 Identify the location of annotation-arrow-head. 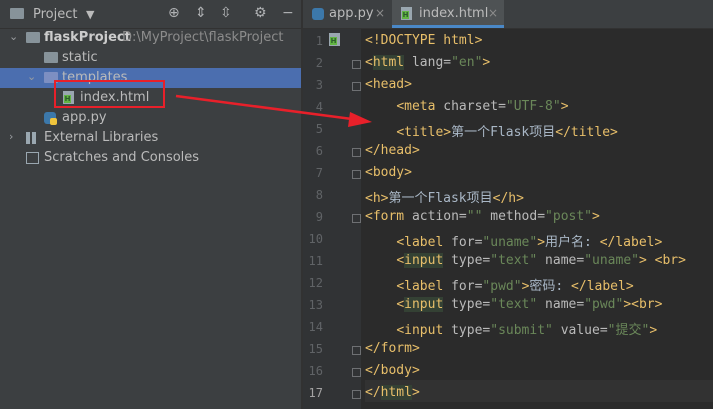
(360, 119).